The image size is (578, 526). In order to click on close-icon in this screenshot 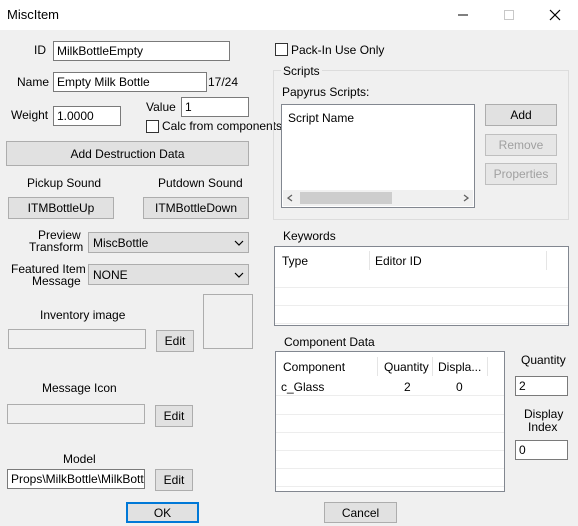, I will do `click(555, 15)`.